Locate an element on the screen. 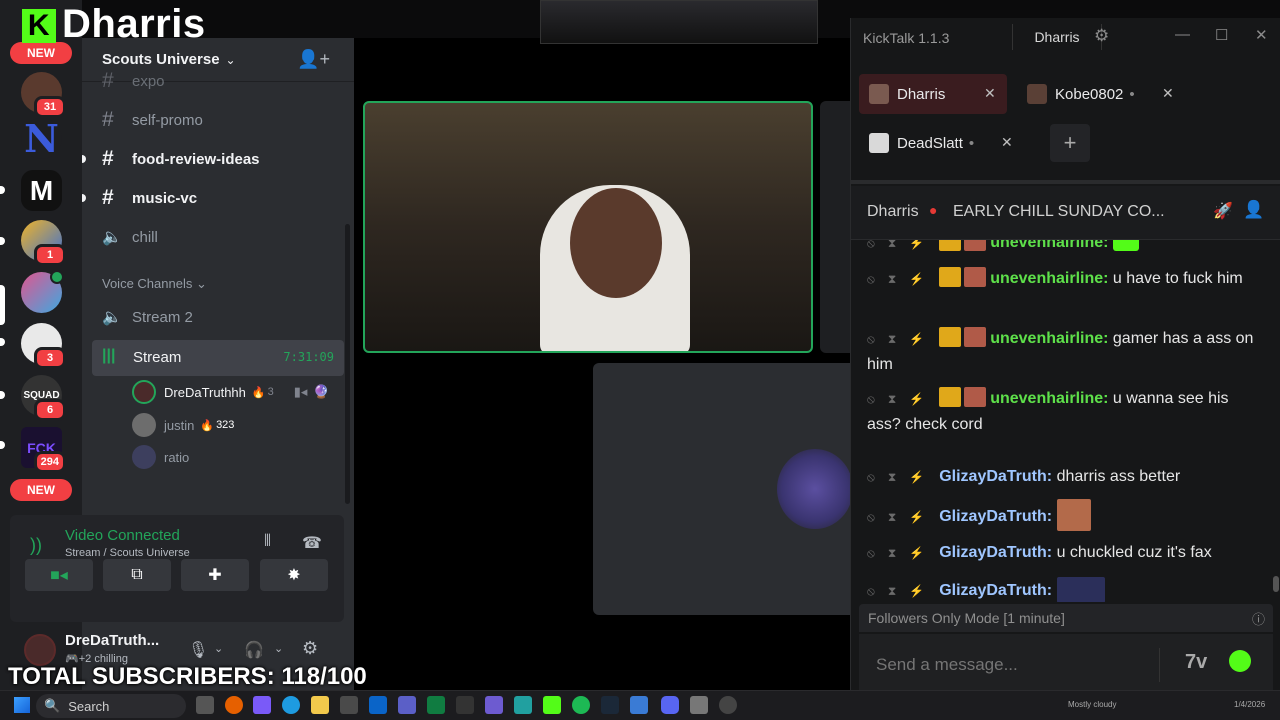 The width and height of the screenshot is (1280, 720). stream-tile-partial is located at coordinates (835, 227).